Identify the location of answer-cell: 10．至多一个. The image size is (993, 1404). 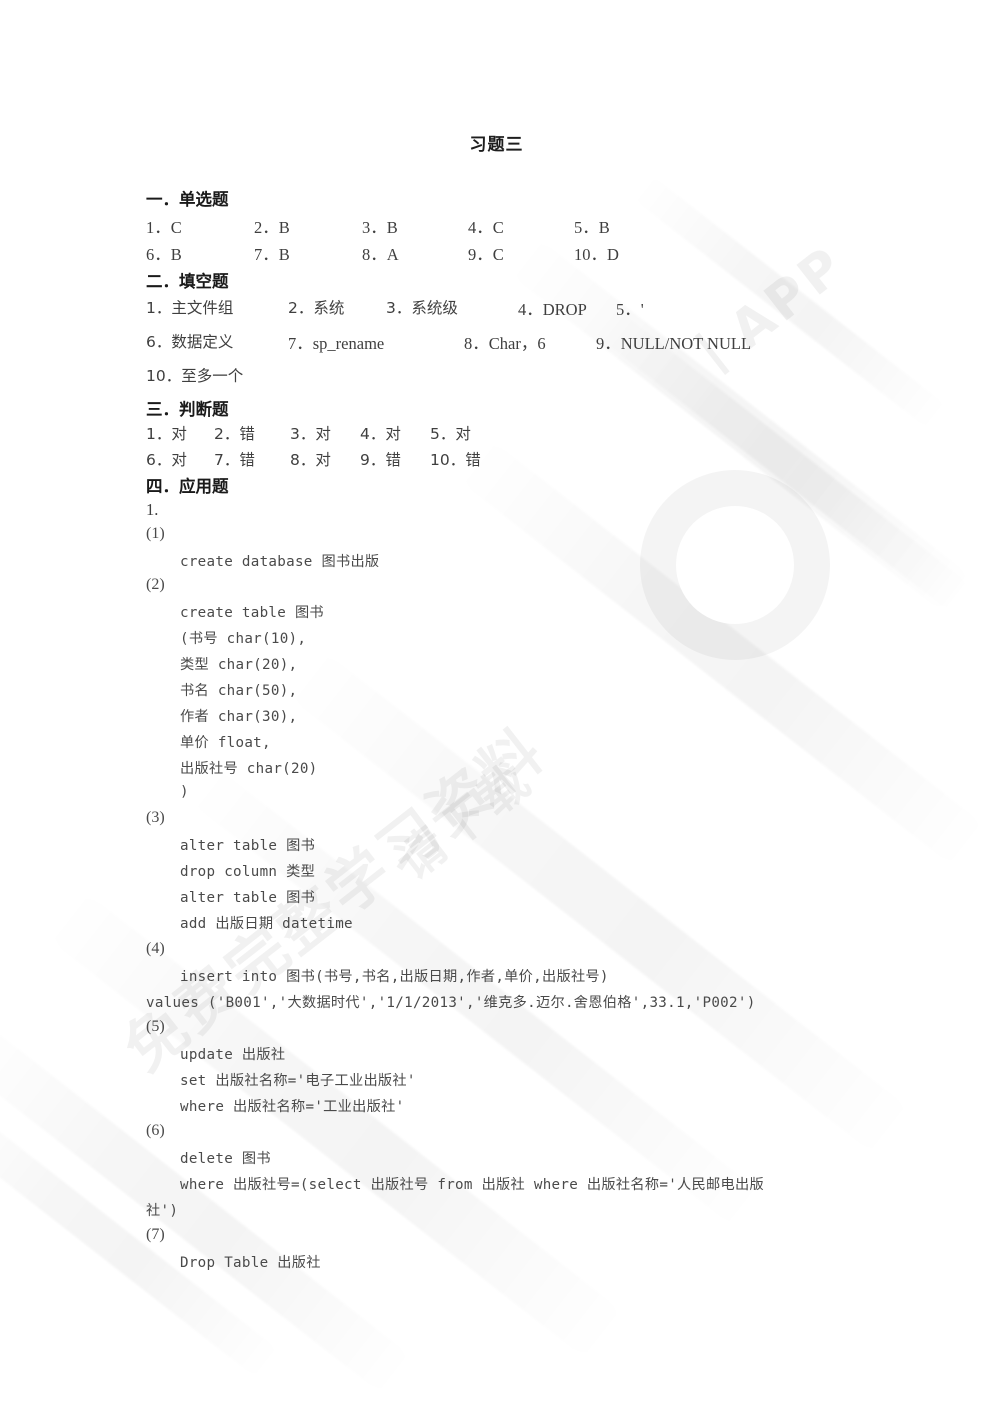
(195, 376).